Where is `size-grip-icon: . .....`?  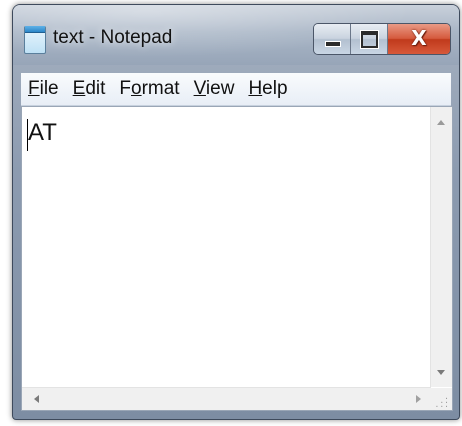
size-grip-icon: . ..... is located at coordinates (441, 400).